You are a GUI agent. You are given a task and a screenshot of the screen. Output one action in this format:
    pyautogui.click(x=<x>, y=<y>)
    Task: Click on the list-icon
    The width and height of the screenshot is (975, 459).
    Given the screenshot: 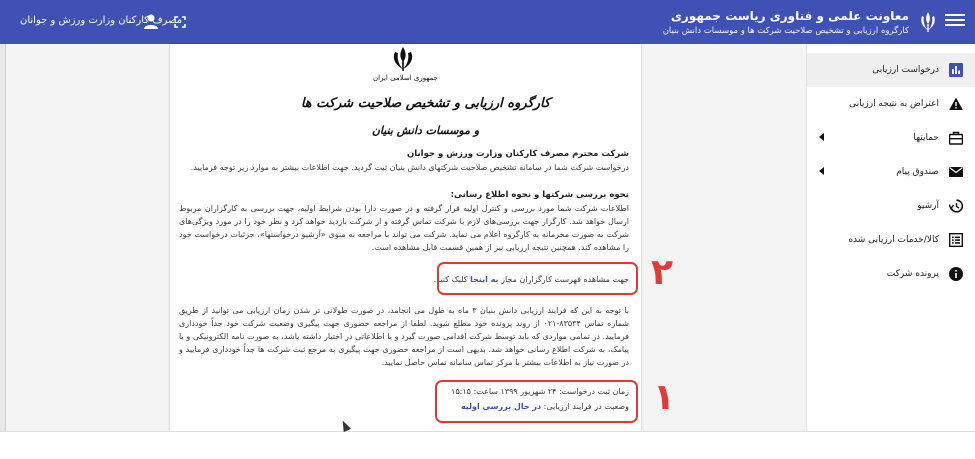 What is the action you would take?
    pyautogui.click(x=956, y=240)
    